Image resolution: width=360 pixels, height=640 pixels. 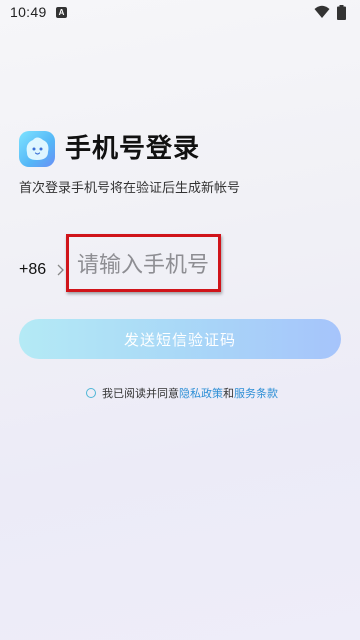 What do you see at coordinates (180, 339) in the screenshot?
I see `send-sms-code-button: 发送短信验证码` at bounding box center [180, 339].